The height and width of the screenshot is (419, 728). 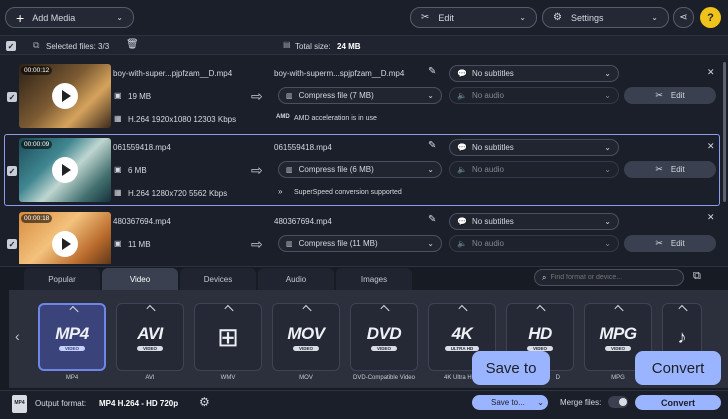 I want to click on tab-popular: Popular, so click(x=62, y=279).